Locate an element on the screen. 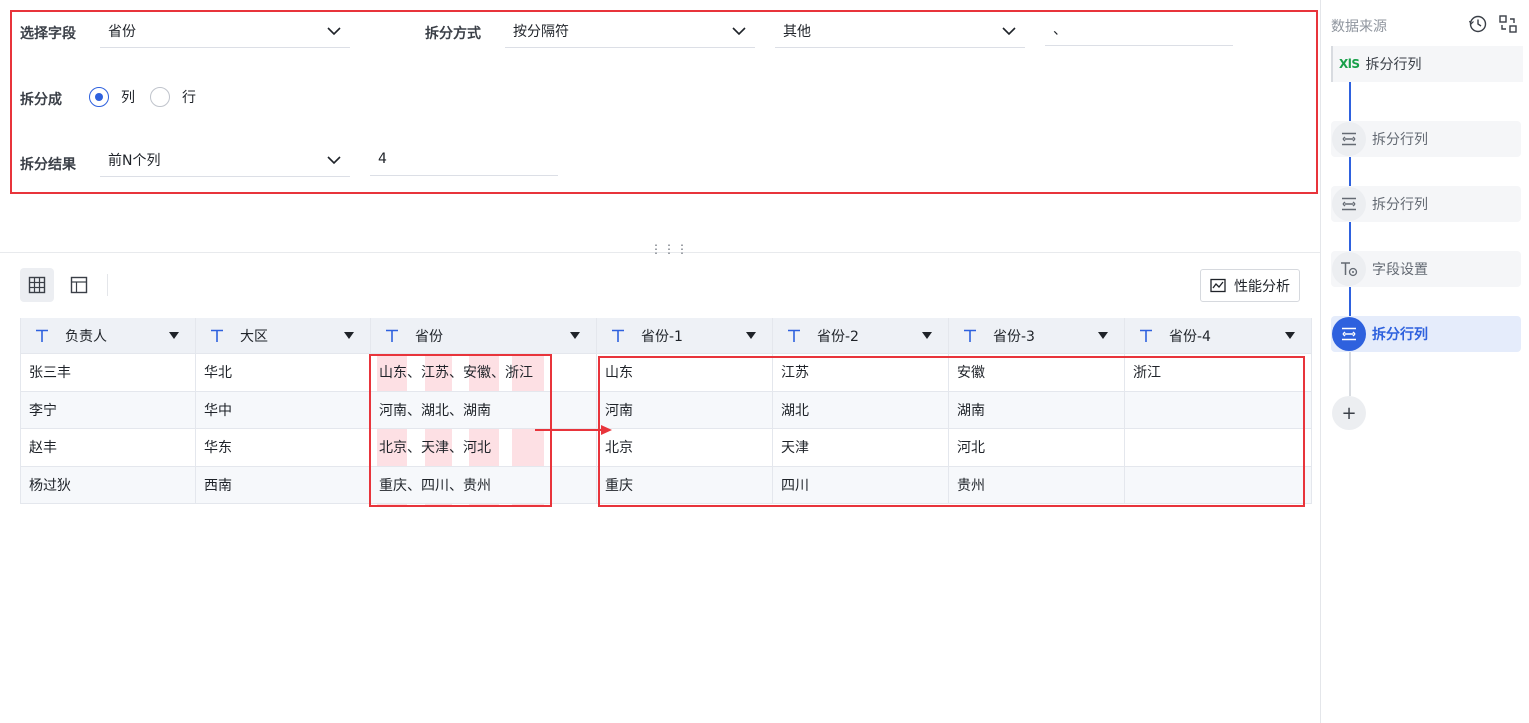  column-header-label: 省份-3 is located at coordinates (1014, 336).